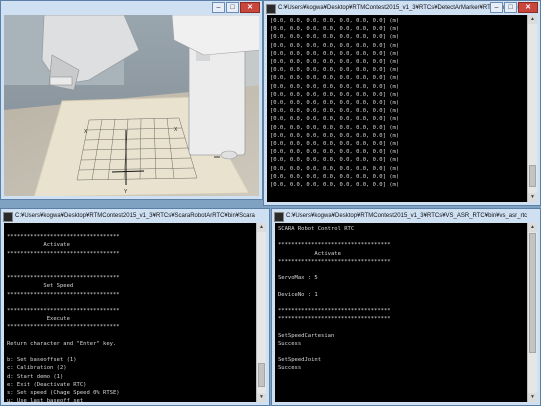 This screenshot has width=541, height=406. Describe the element at coordinates (62, 343) in the screenshot. I see `console-line: Return character and "Enter" key.` at that location.